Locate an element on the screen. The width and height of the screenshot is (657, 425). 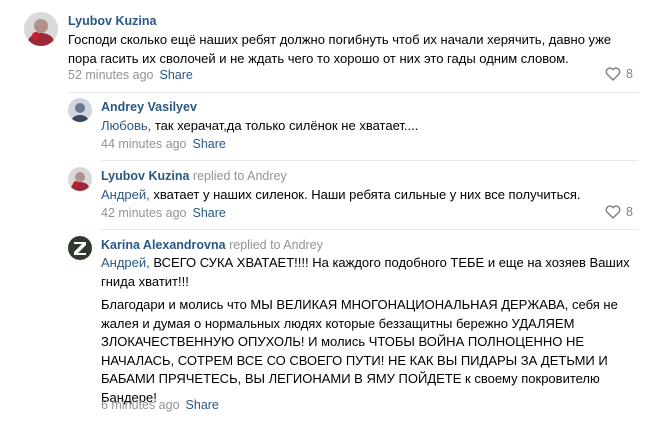
timestamp: 6 minutes ago is located at coordinates (140, 405).